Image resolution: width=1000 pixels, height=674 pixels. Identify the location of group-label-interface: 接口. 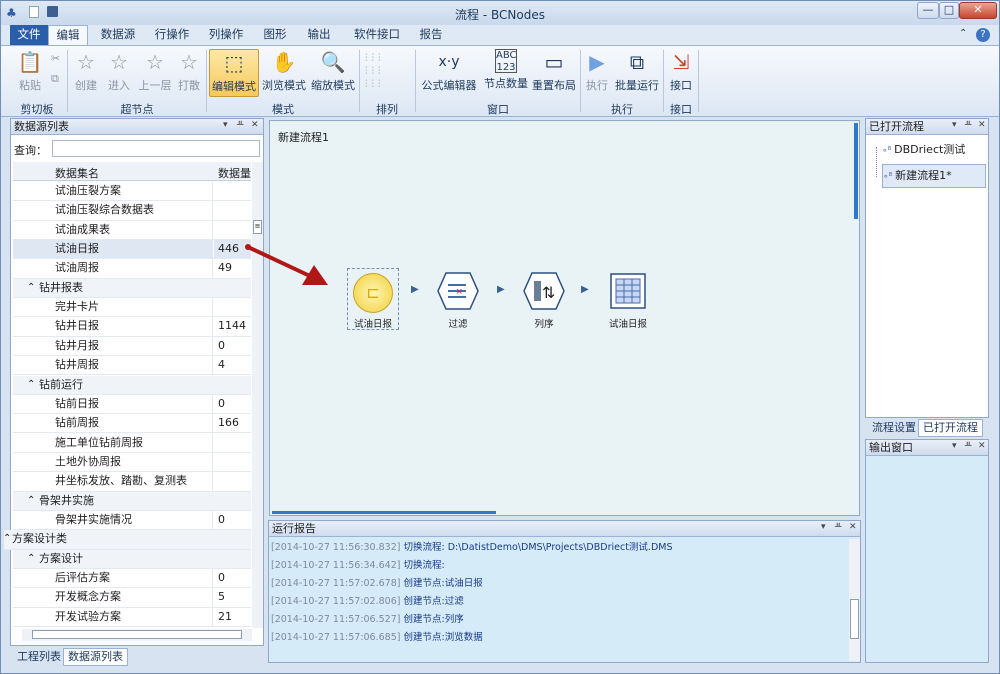
(681, 109).